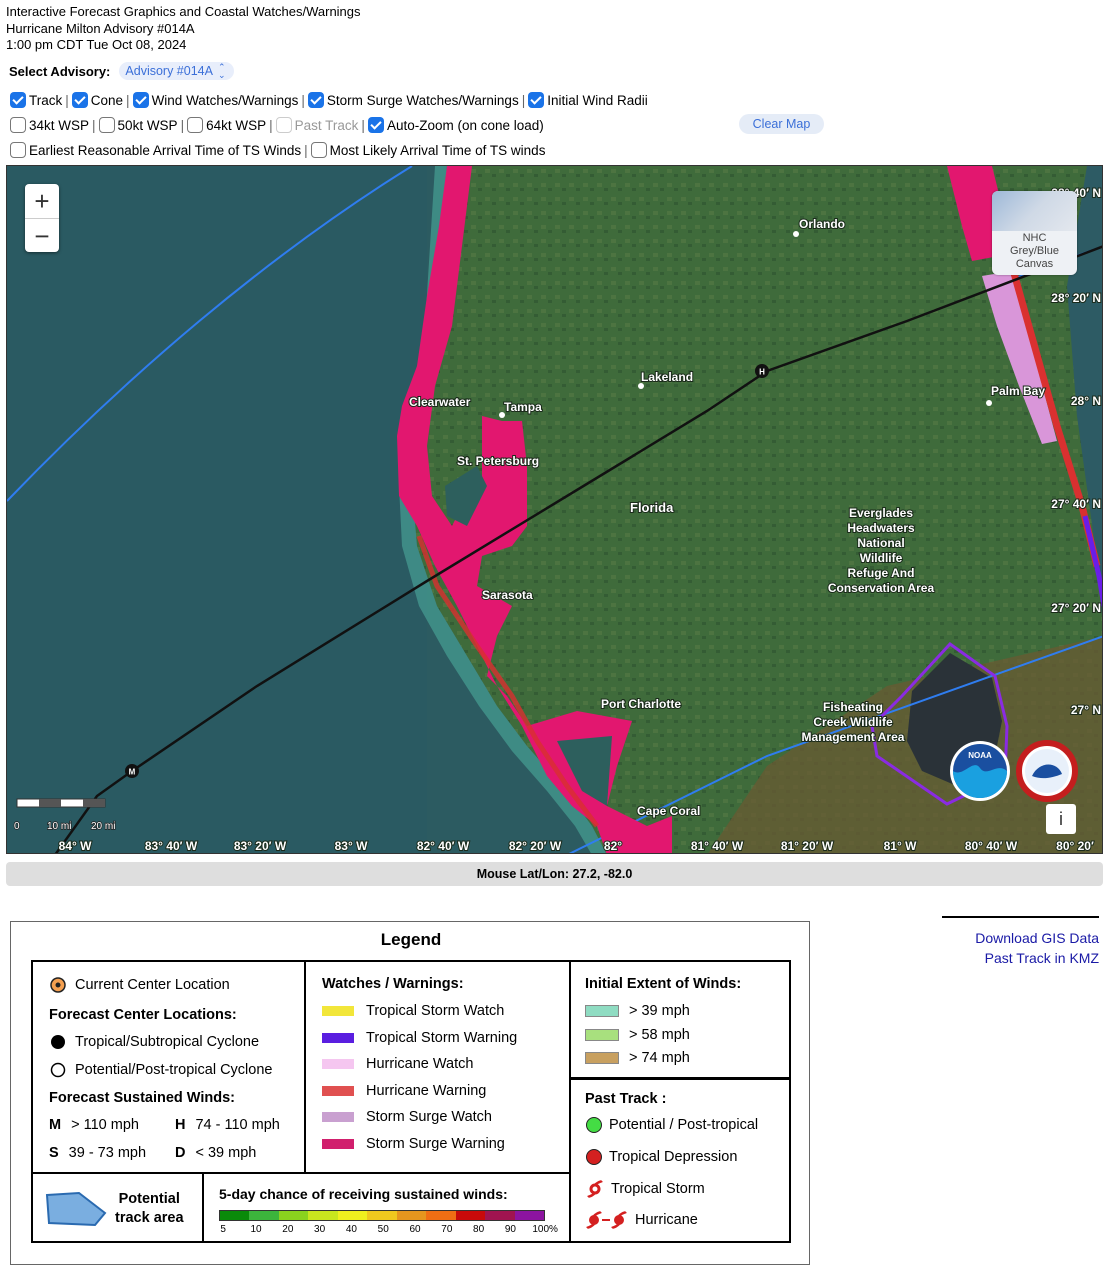 The width and height of the screenshot is (1117, 1280). What do you see at coordinates (383, 1229) in the screenshot?
I see `wsp-tick: 50` at bounding box center [383, 1229].